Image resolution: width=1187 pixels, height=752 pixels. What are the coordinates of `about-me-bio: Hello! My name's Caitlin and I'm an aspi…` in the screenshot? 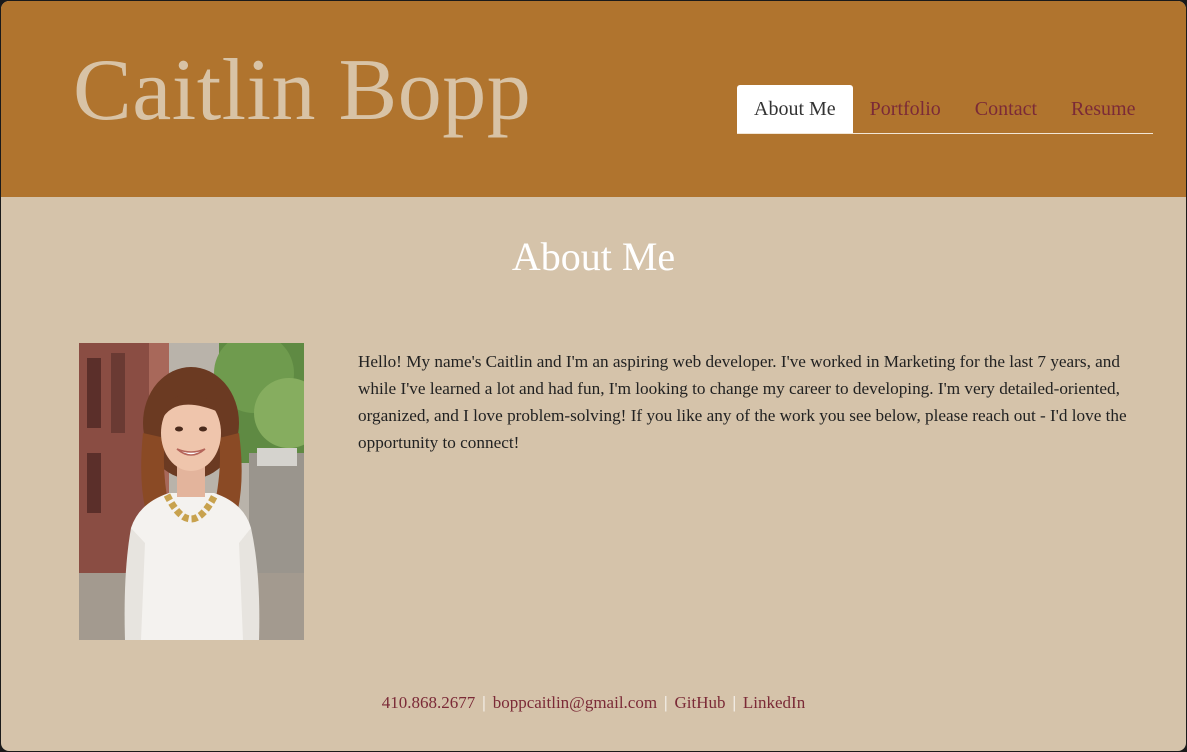 It's located at (742, 402).